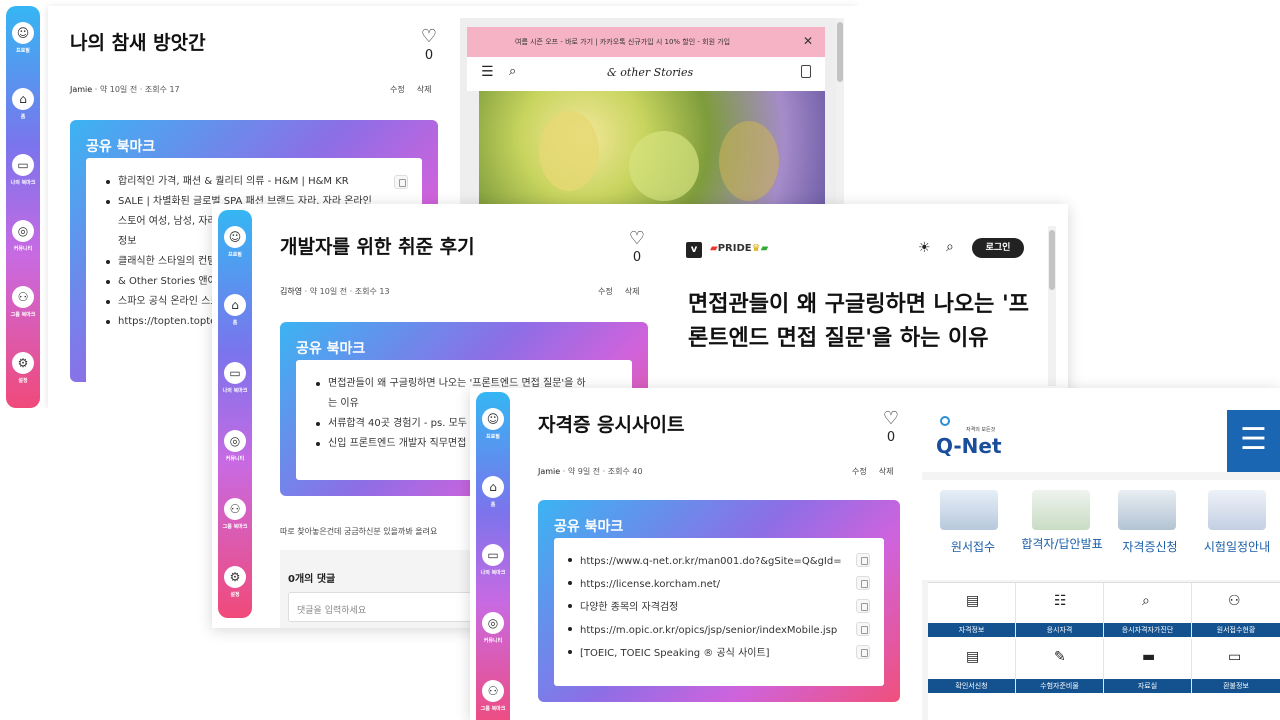 This screenshot has height=720, width=1280. Describe the element at coordinates (1150, 546) in the screenshot. I see `tile-certificate: 자격증신청` at that location.